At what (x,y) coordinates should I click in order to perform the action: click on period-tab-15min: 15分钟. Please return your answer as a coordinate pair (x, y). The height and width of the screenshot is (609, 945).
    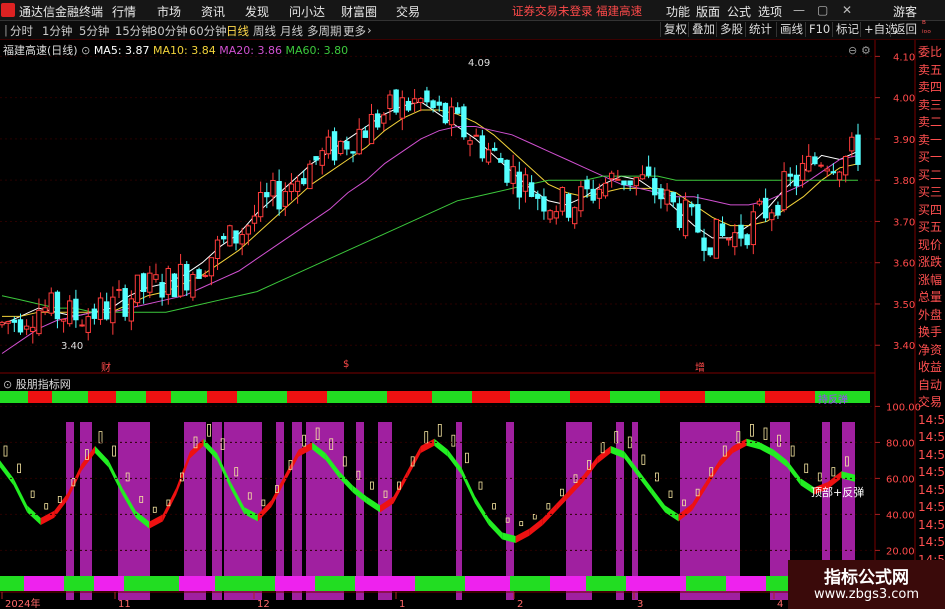
    Looking at the image, I should click on (134, 31).